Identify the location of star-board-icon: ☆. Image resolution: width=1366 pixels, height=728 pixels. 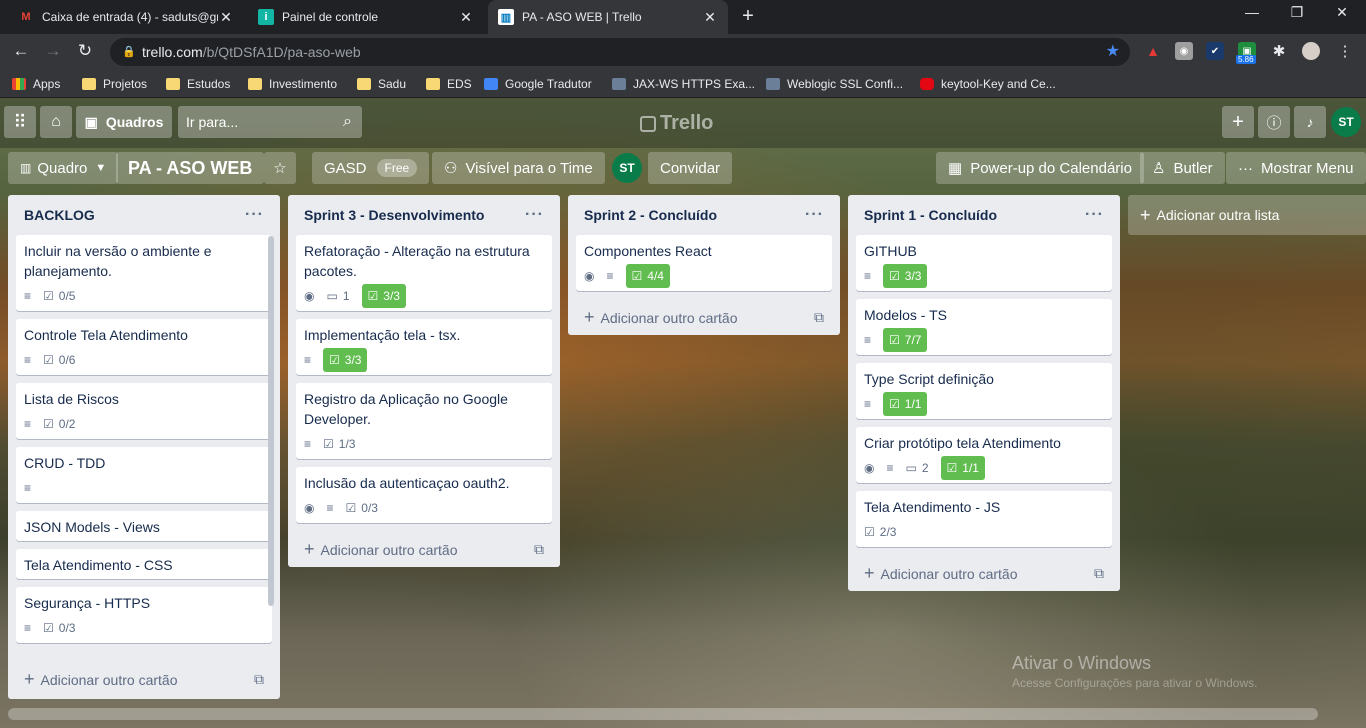
(280, 168).